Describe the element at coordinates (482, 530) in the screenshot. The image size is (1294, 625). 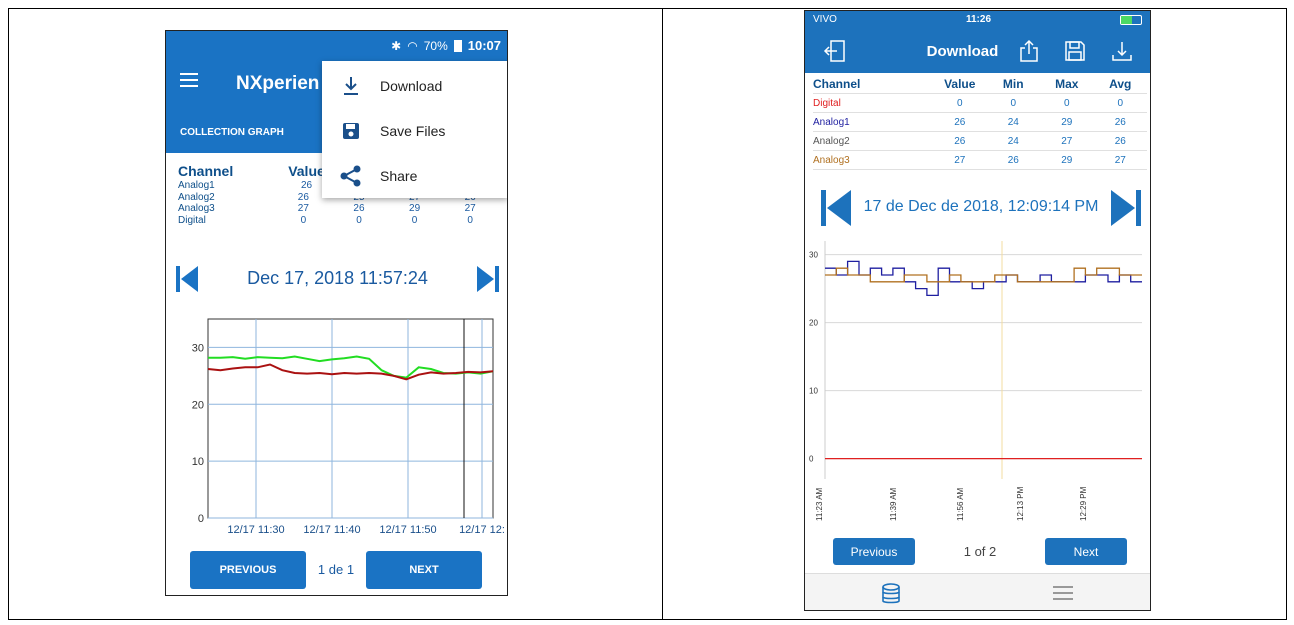
I see `x-tick-label: 12/17 12:` at that location.